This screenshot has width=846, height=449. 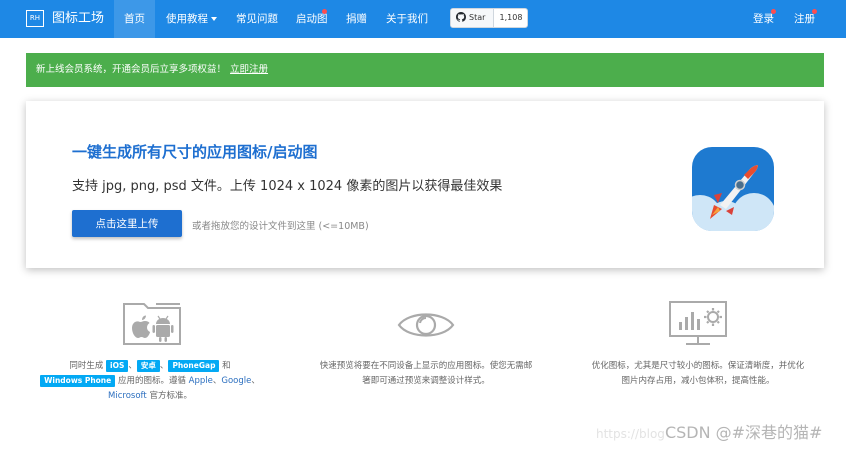 I want to click on monitor-optimize-icon, so click(x=698, y=323).